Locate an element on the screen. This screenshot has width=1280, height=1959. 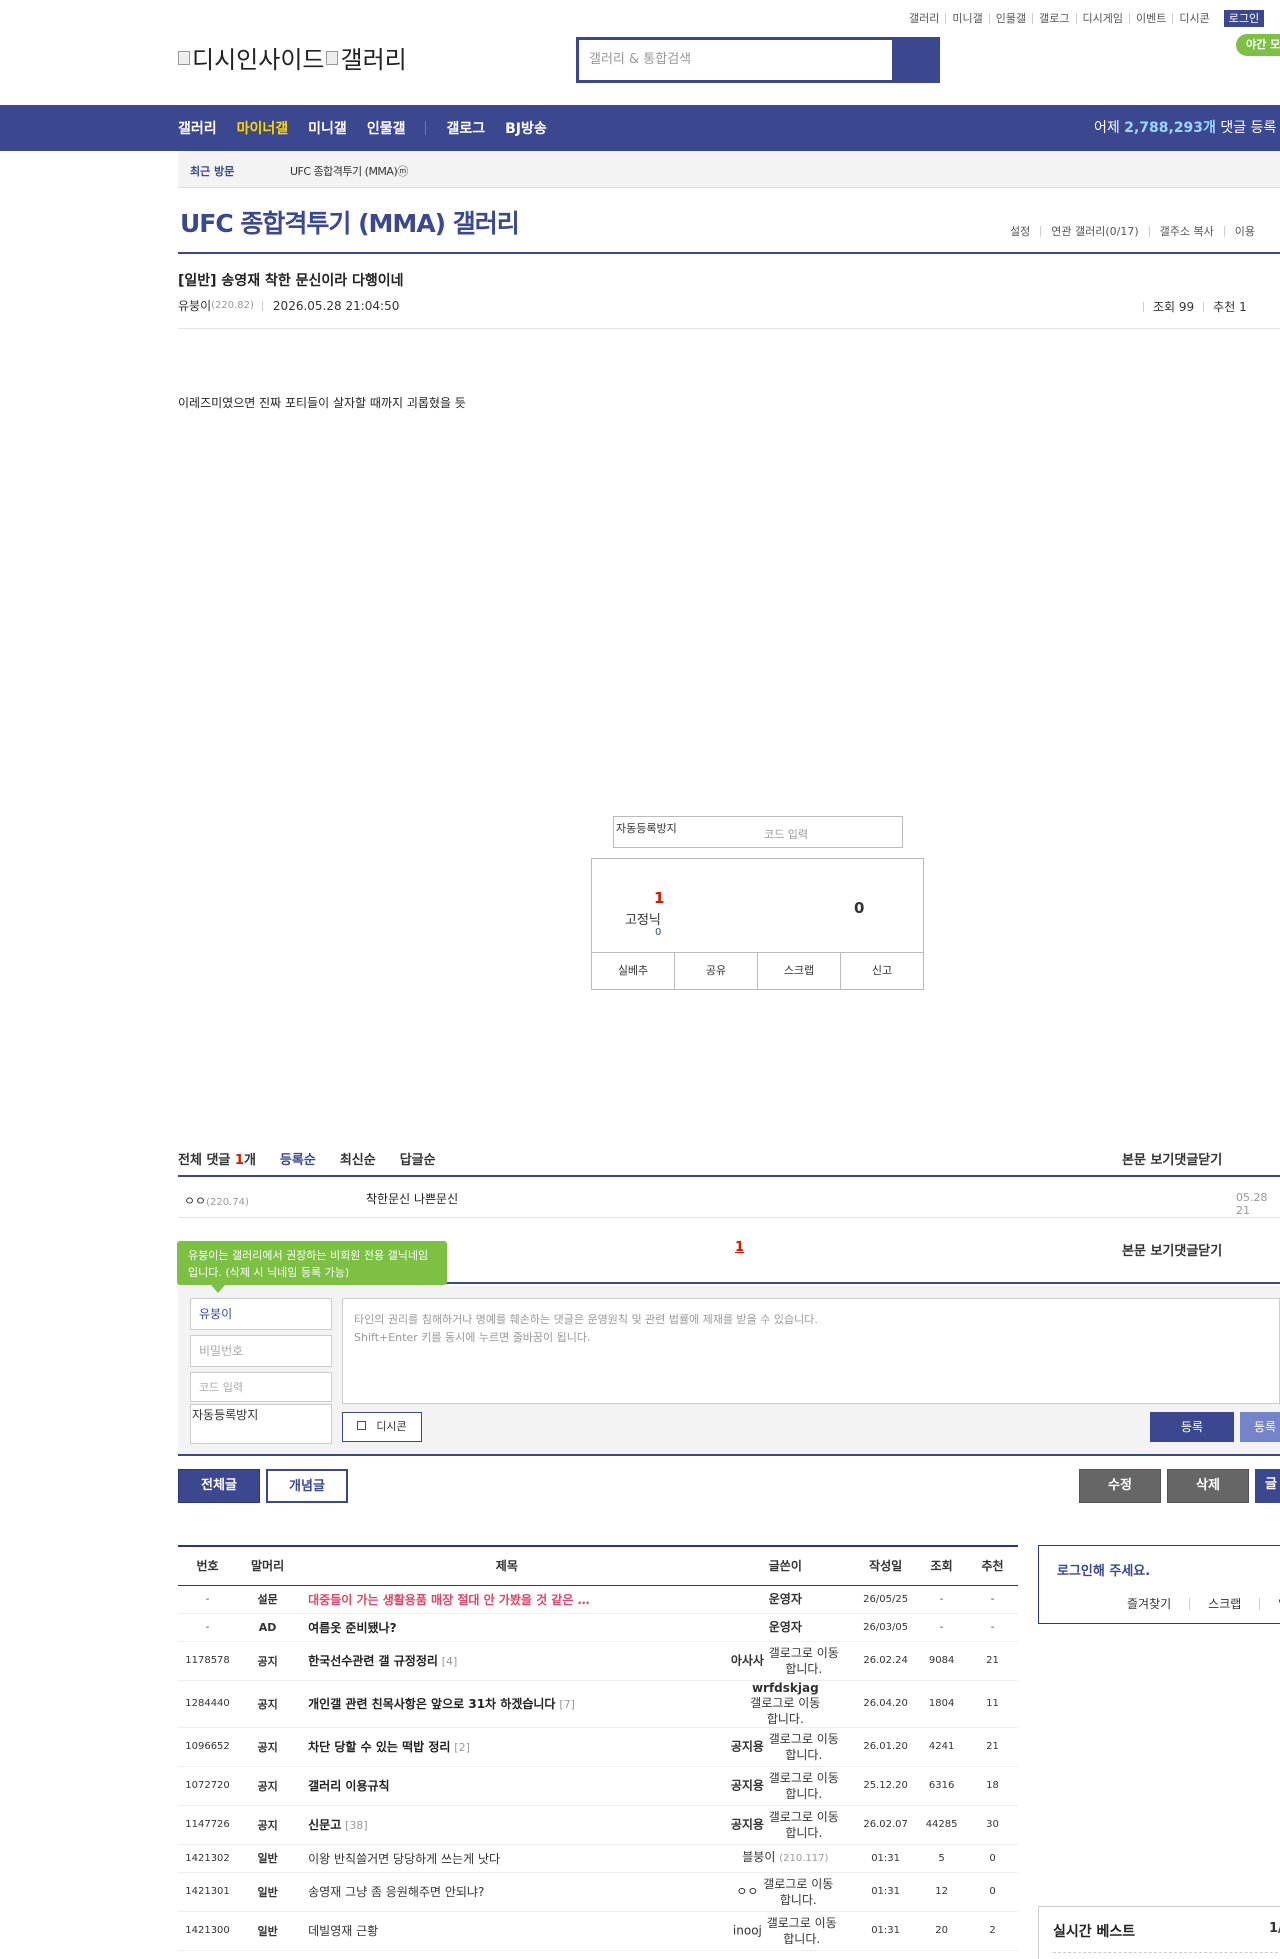
post-title-link: 송영재 그냥 좀 응원해주면 안되냐? is located at coordinates (507, 1892).